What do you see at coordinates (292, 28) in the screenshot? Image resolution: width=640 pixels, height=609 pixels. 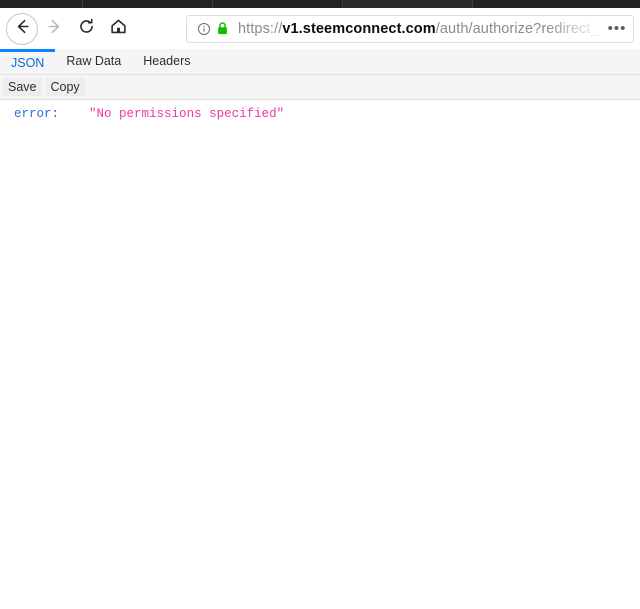 I see `url-subdomain: v1.` at bounding box center [292, 28].